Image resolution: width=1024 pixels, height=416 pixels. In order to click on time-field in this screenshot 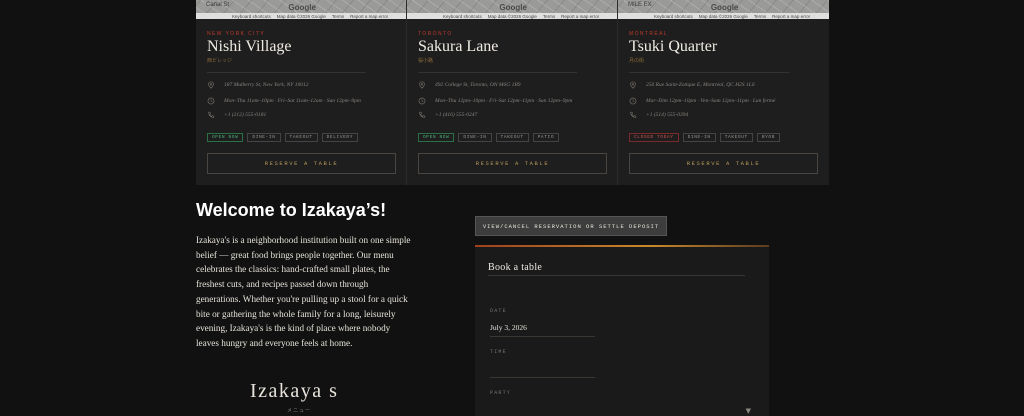, I will do `click(542, 369)`.